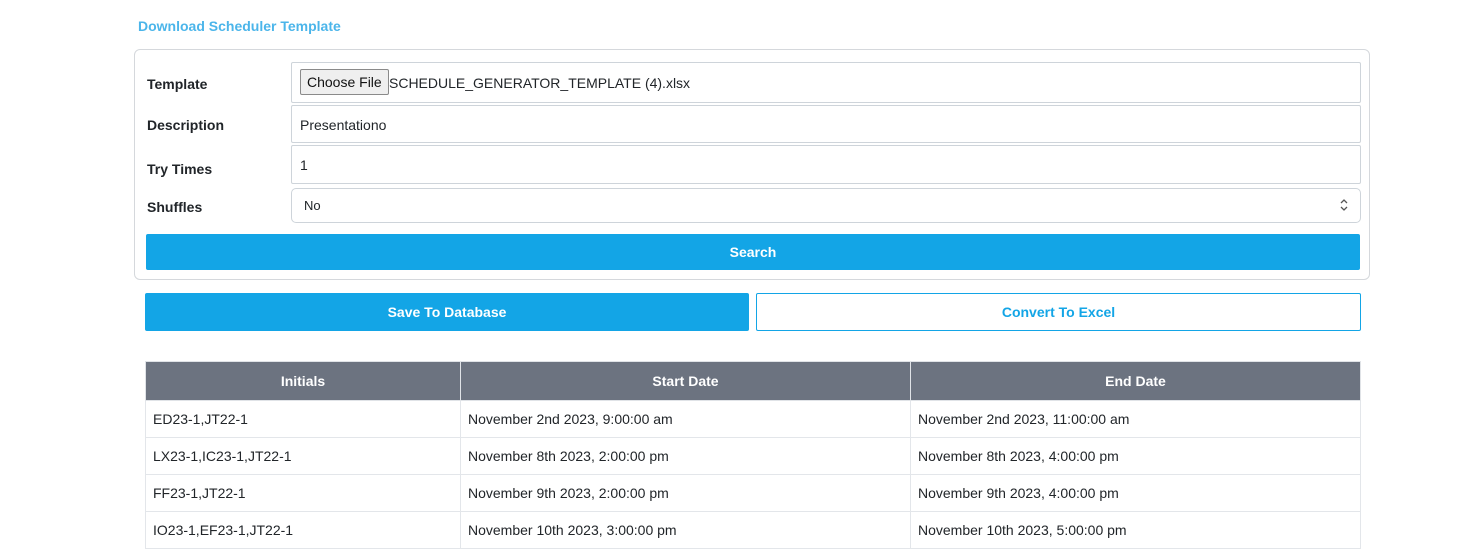 Image resolution: width=1467 pixels, height=549 pixels. I want to click on shuffles-row: Shuffles No, so click(753, 205).